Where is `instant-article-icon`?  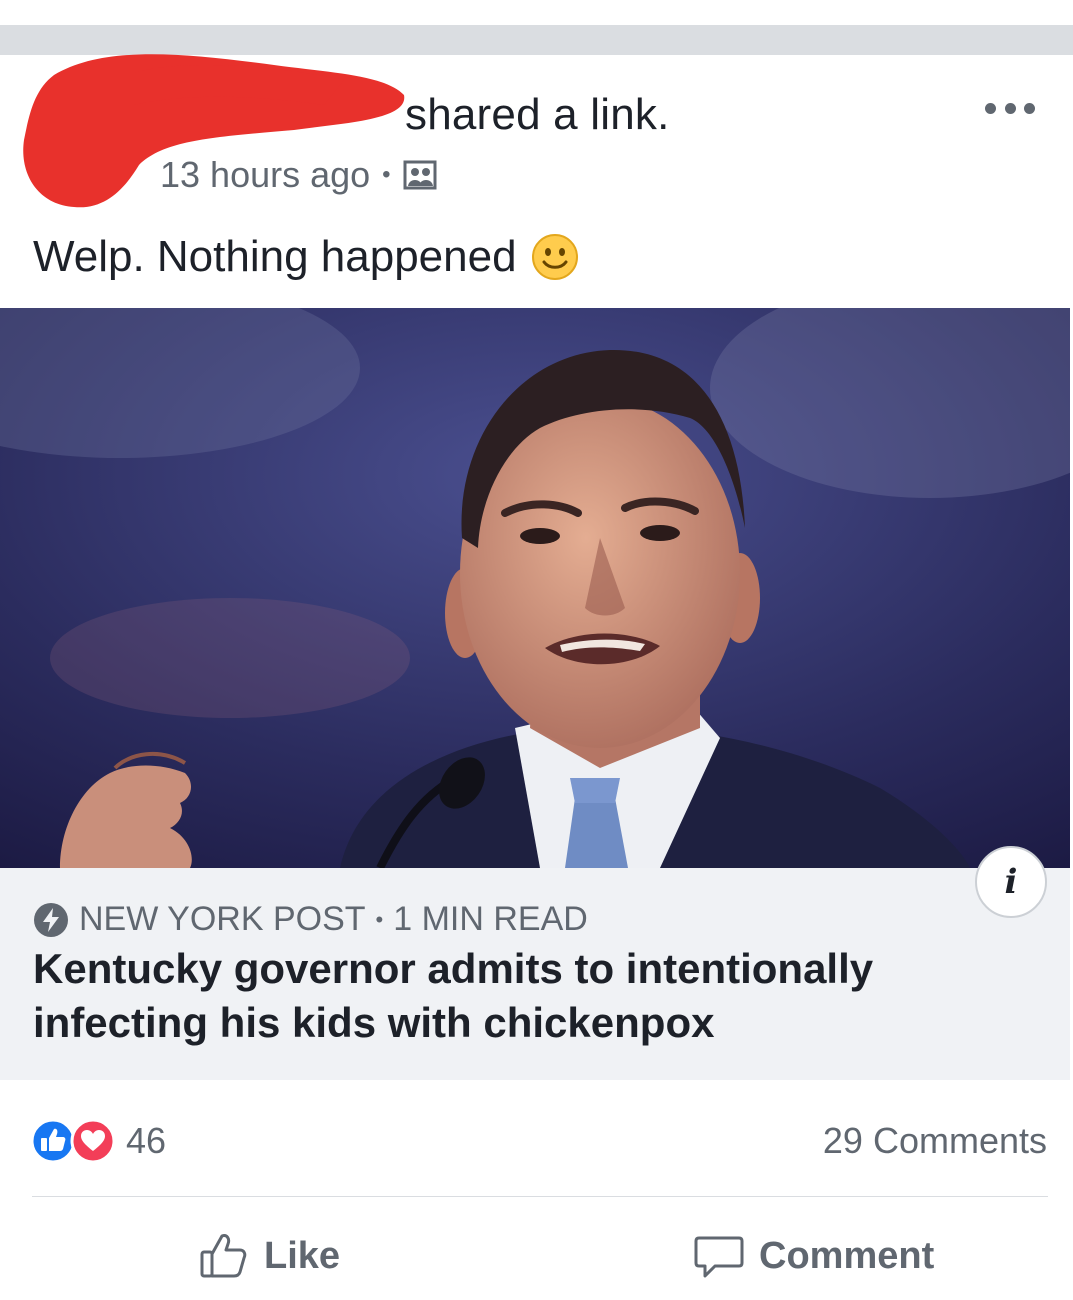
instant-article-icon is located at coordinates (51, 919).